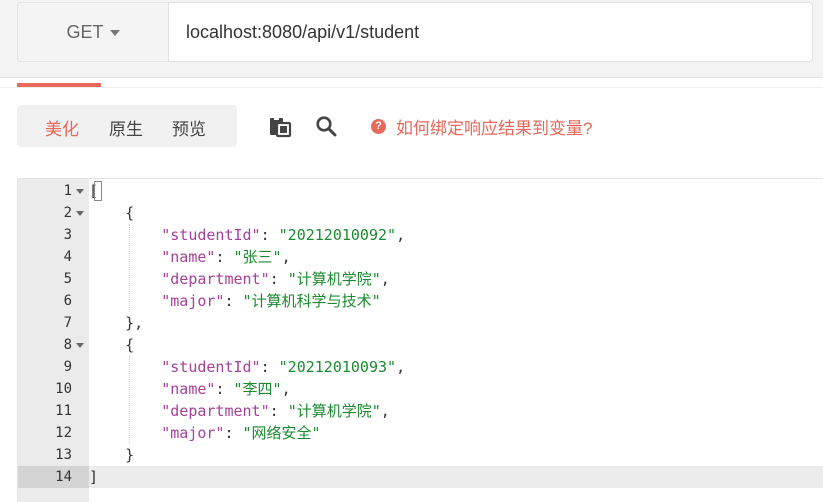 The image size is (823, 502). I want to click on json-string: "李四", so click(257, 389).